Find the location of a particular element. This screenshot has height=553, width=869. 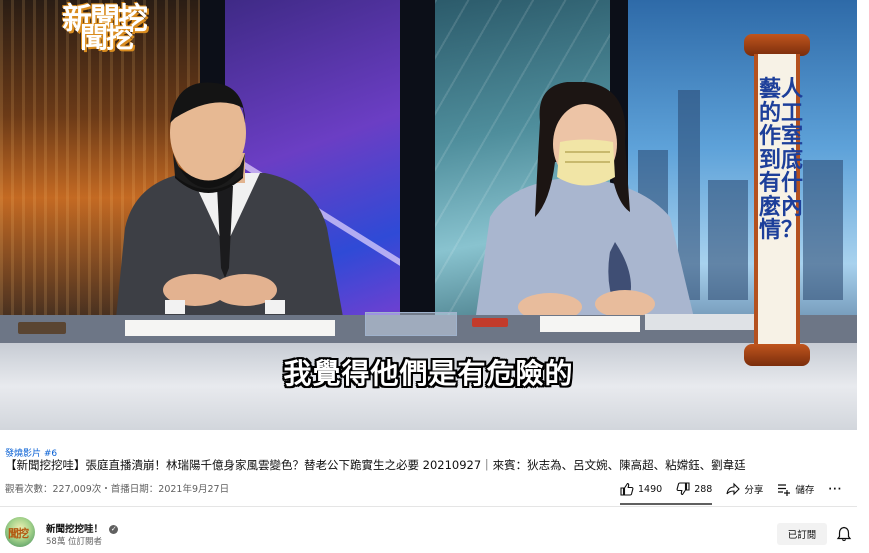

dislike-button: 288 is located at coordinates (694, 489).